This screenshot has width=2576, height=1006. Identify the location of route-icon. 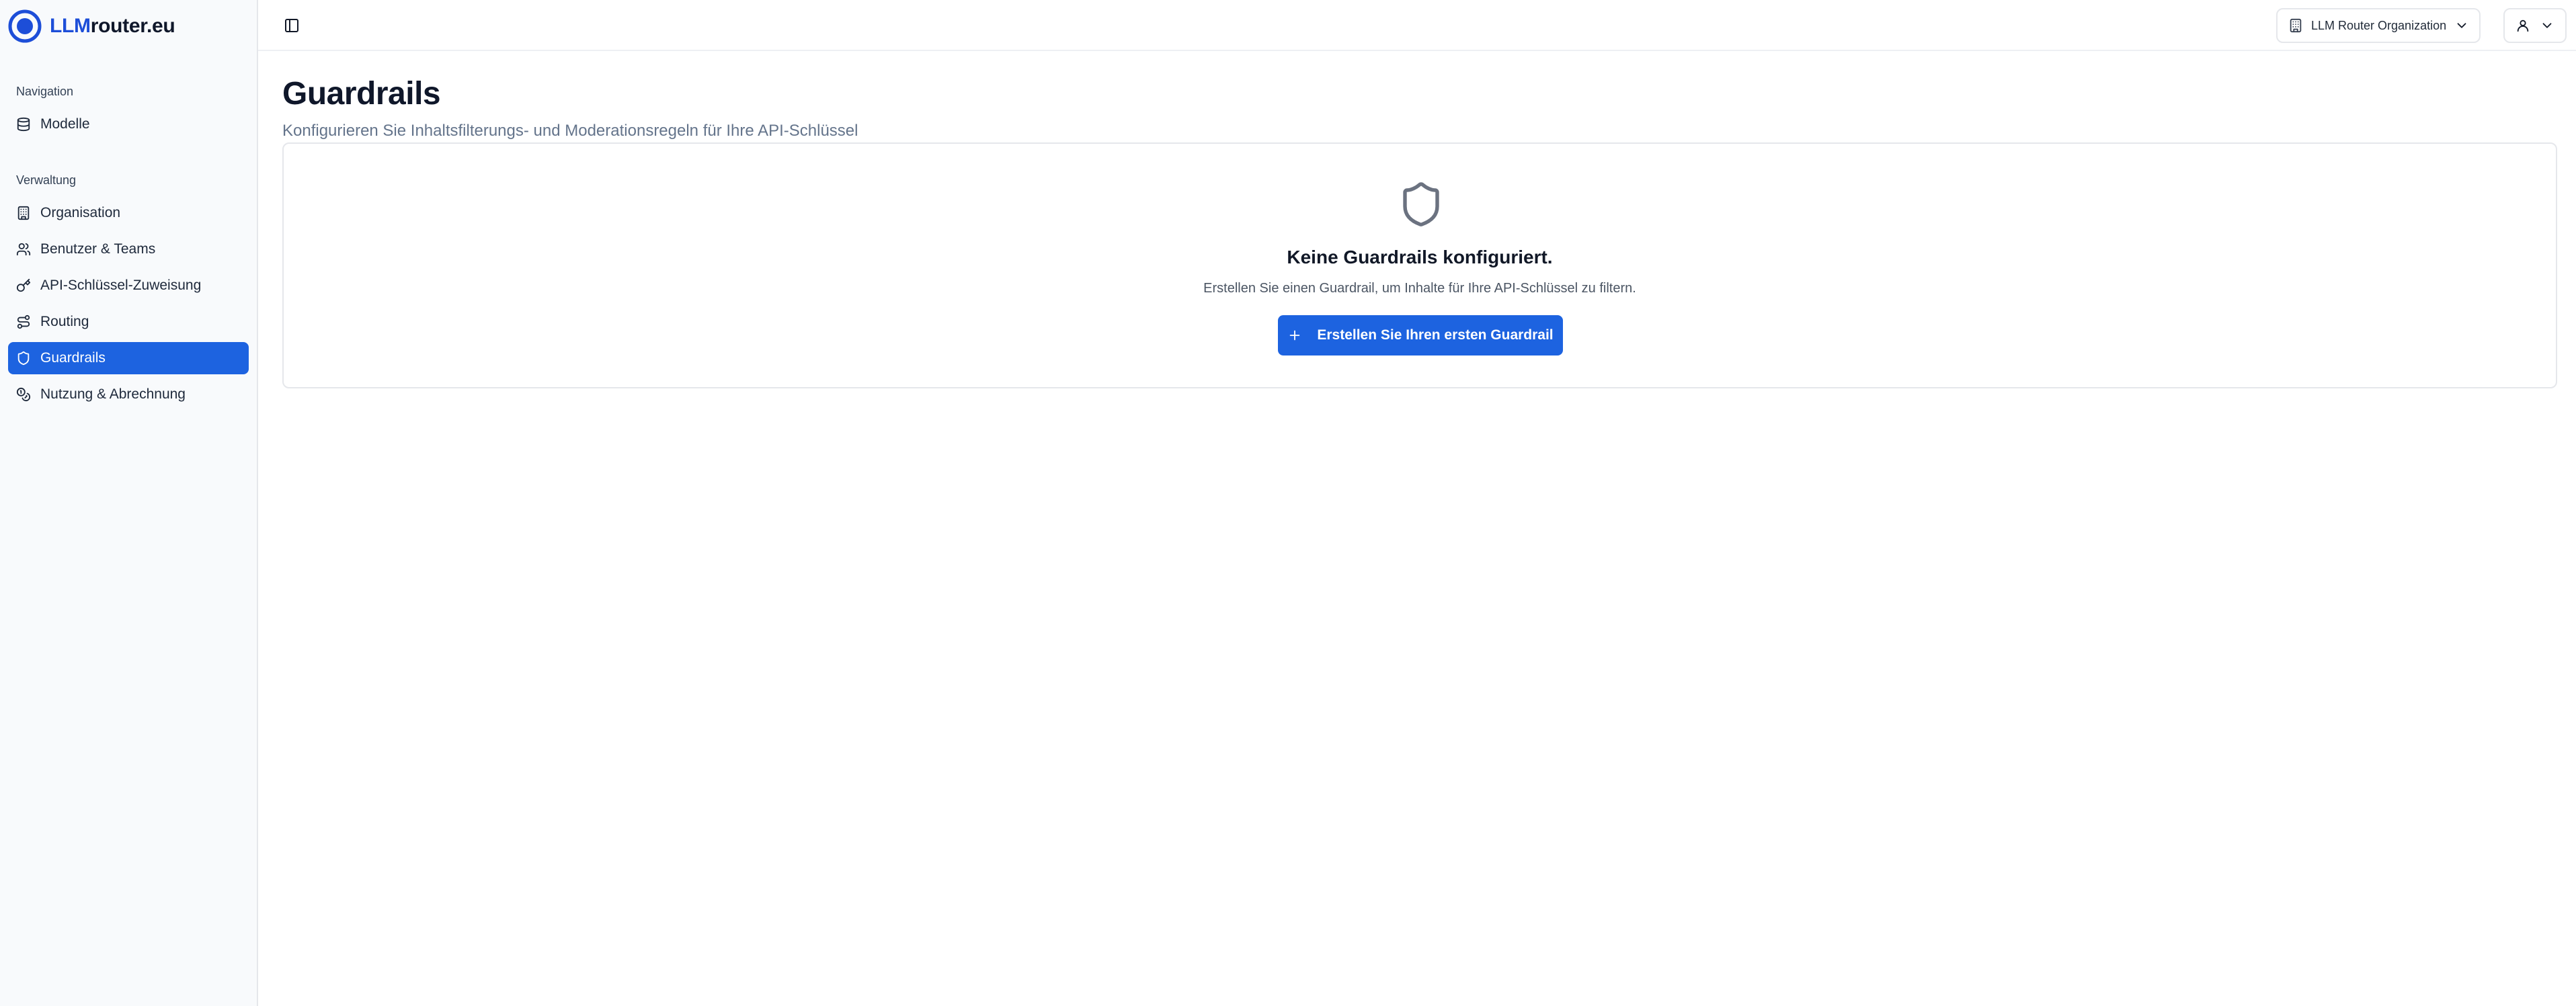
(23, 322).